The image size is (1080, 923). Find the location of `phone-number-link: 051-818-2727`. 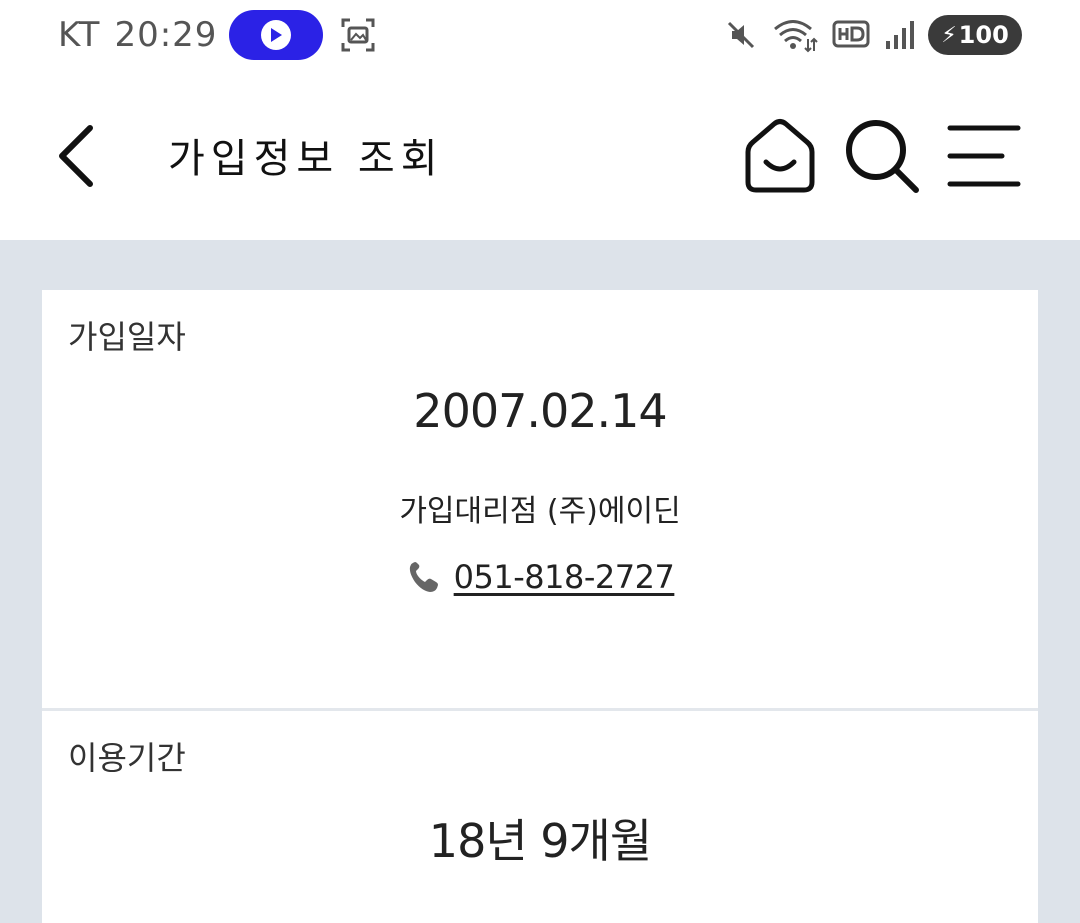

phone-number-link: 051-818-2727 is located at coordinates (564, 577).